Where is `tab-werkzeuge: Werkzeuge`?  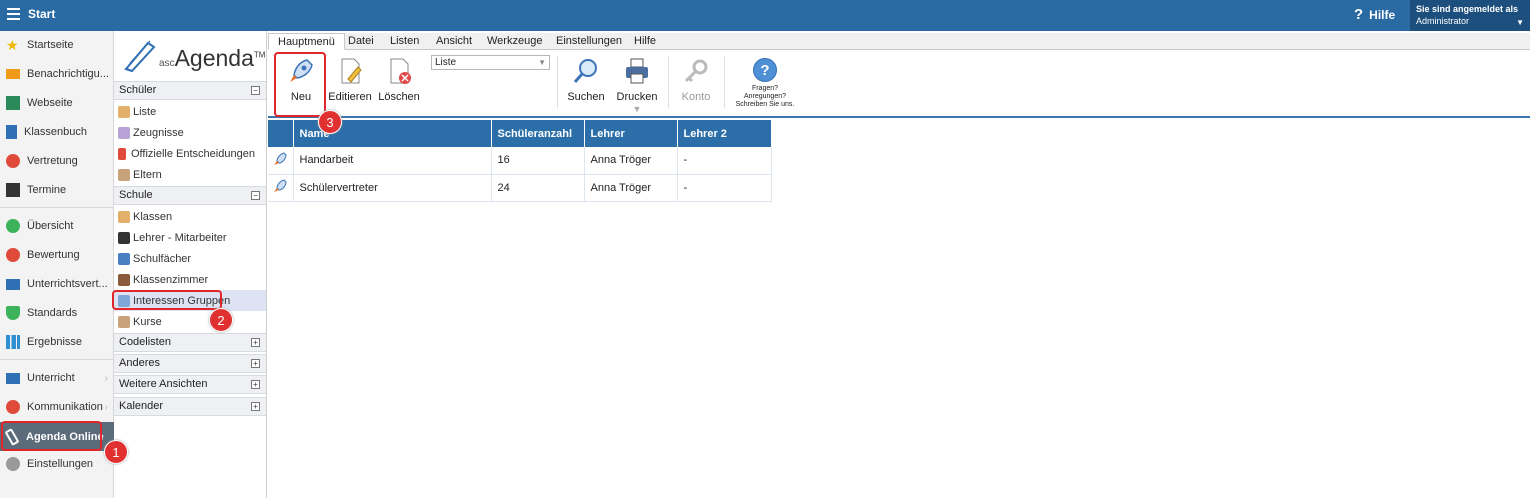 tab-werkzeuge: Werkzeuge is located at coordinates (514, 41).